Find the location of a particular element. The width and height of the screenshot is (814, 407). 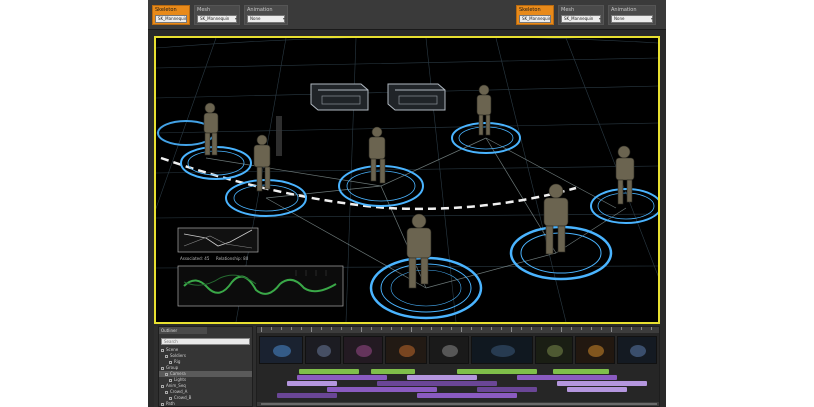

waveform-panel is located at coordinates (260, 286).